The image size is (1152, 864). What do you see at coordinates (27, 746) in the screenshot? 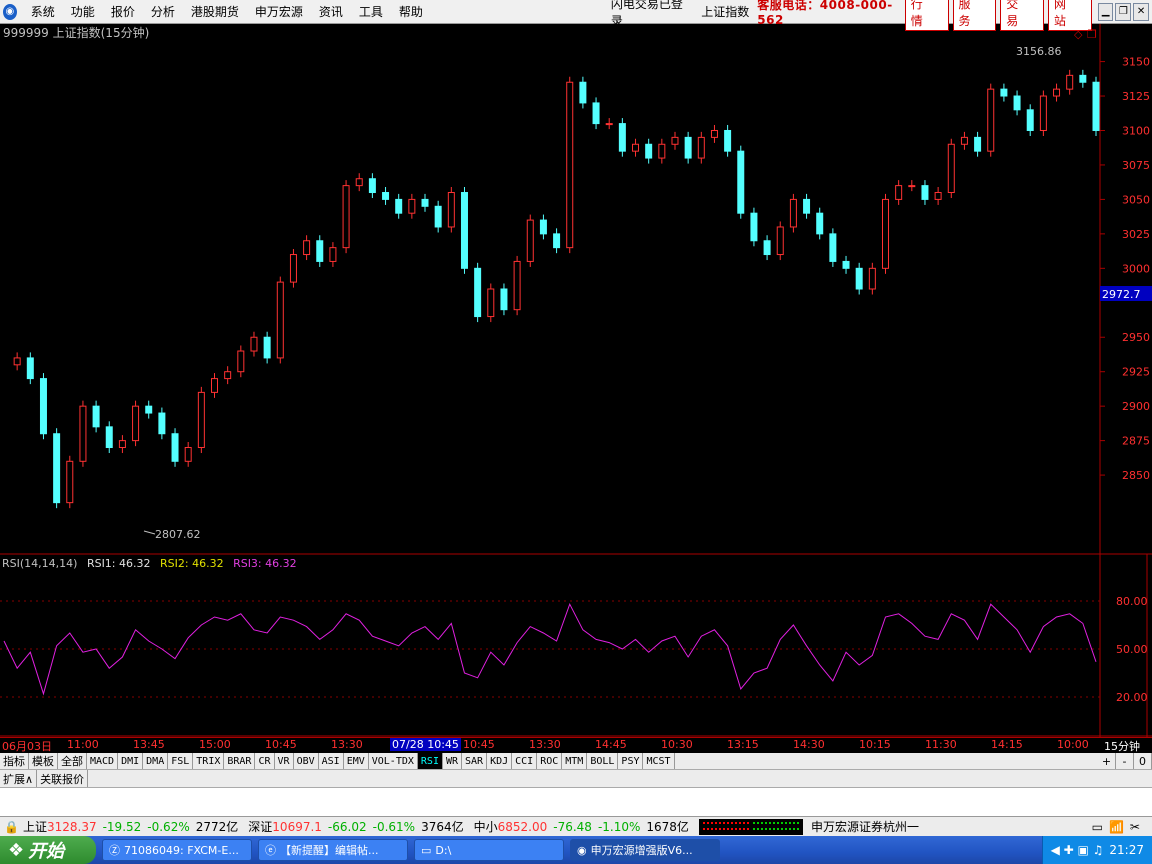
I see `time-axis-label: 06月03日` at bounding box center [27, 746].